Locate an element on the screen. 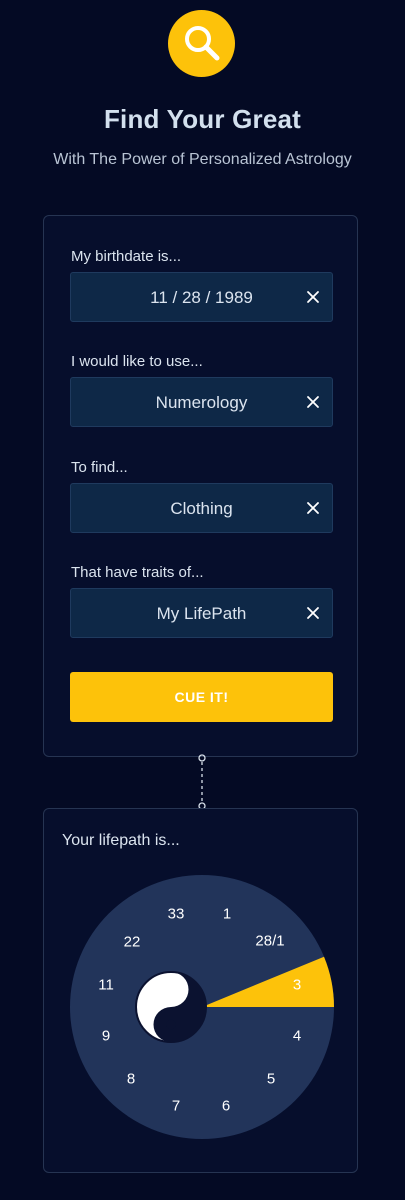 The image size is (405, 1200). category-field: Clothing is located at coordinates (201, 508).